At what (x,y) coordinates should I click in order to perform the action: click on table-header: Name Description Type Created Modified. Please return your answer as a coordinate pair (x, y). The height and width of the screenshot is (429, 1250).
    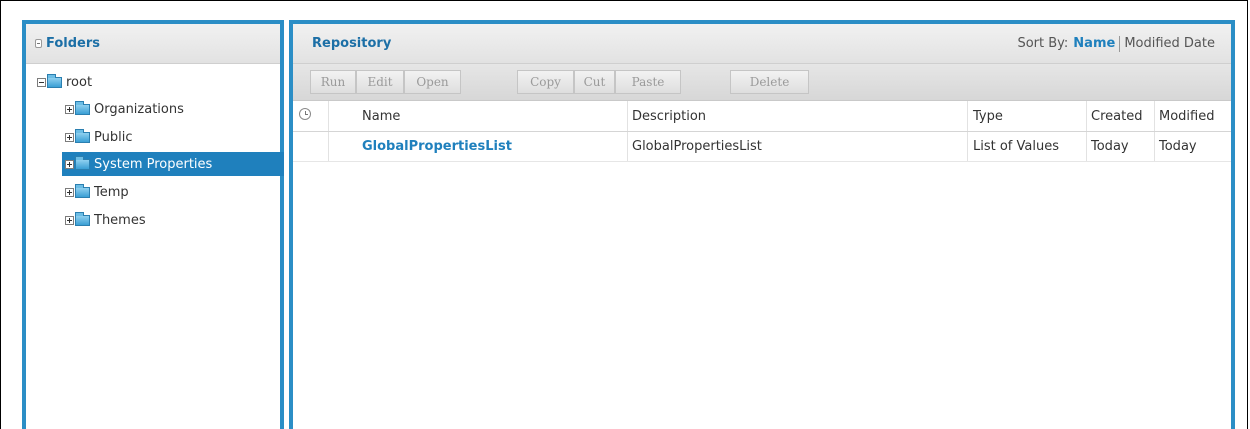
    Looking at the image, I should click on (762, 116).